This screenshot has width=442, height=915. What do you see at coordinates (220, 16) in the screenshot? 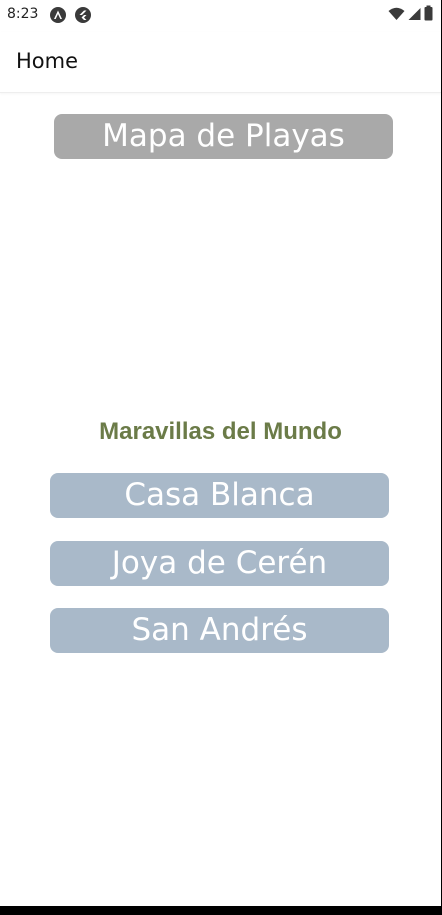
I see `status-bar: 8:23` at bounding box center [220, 16].